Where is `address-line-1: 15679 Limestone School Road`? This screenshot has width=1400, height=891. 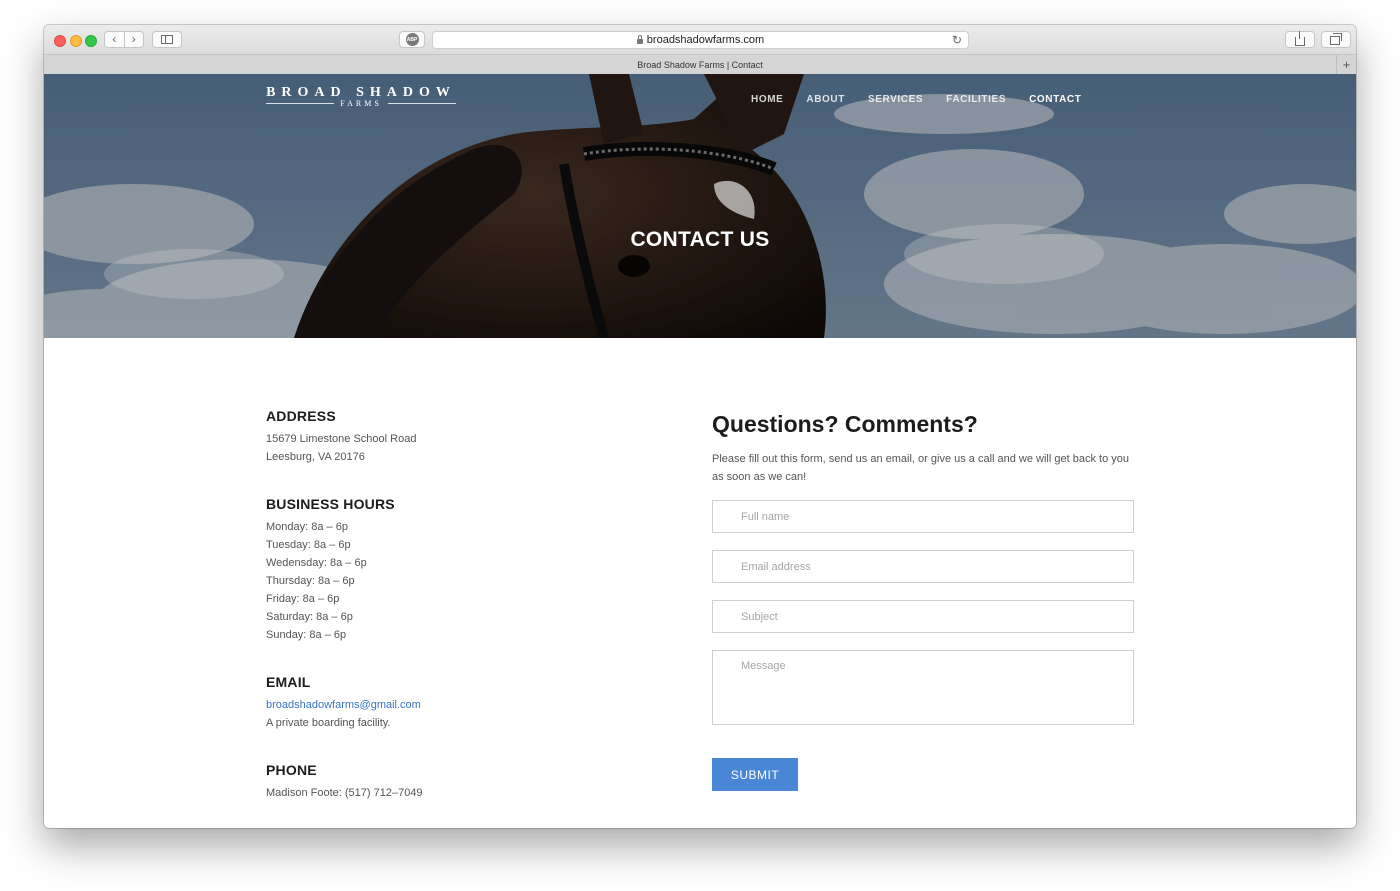
address-line-1: 15679 Limestone School Road is located at coordinates (341, 439).